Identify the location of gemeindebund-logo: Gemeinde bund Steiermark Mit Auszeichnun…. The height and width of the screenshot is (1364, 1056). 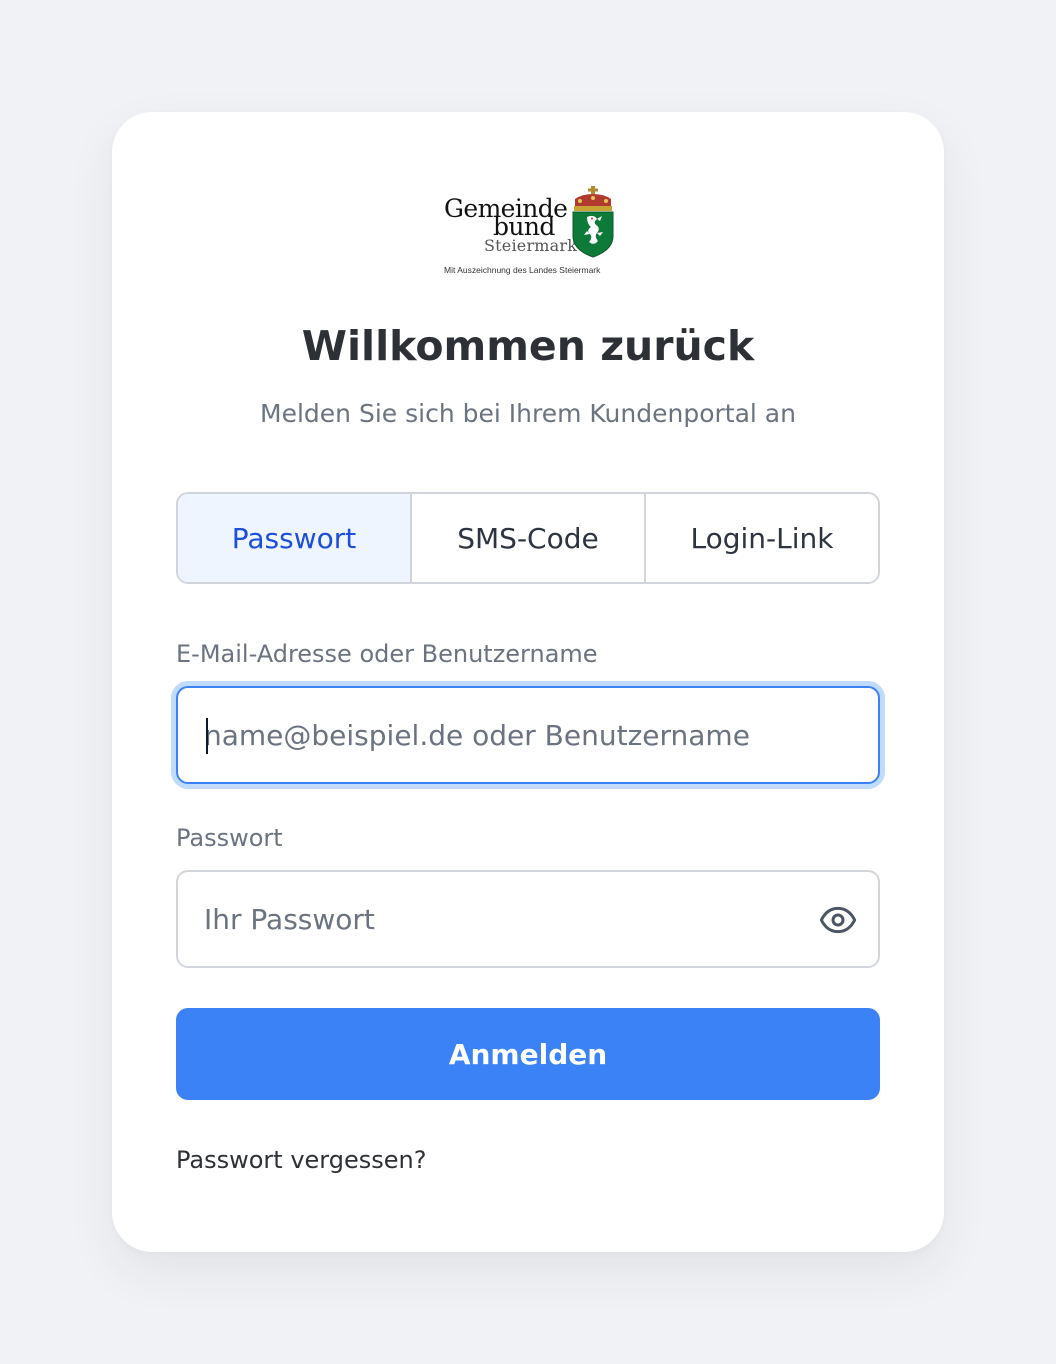
(532, 232).